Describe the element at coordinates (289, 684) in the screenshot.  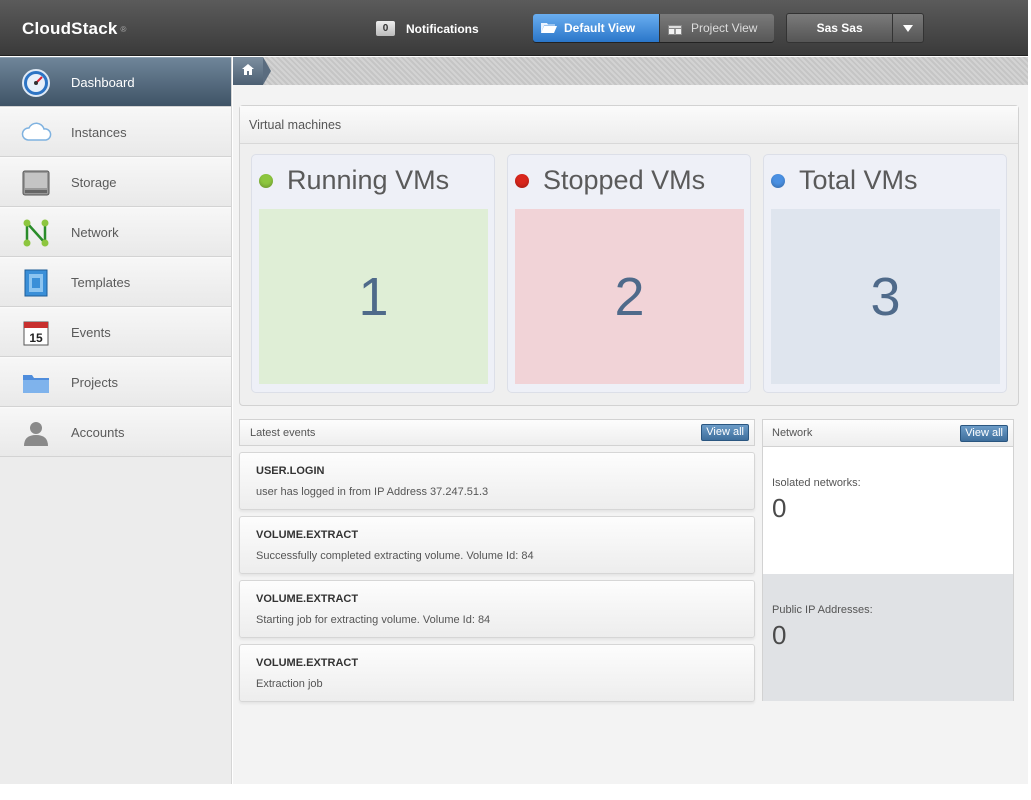
I see `event-description: Extraction job` at that location.